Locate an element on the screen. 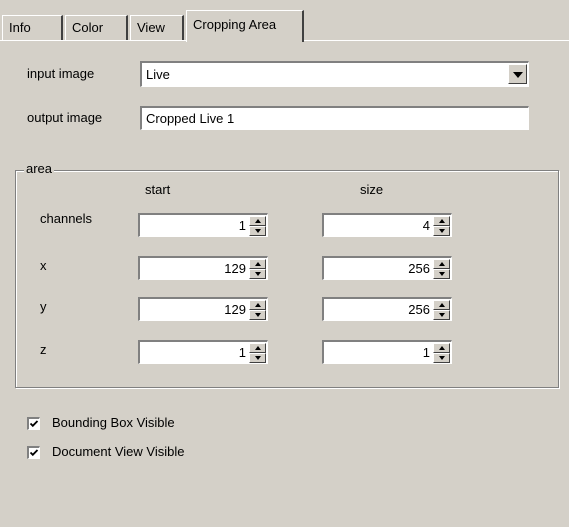  x-start-down-button is located at coordinates (257, 274).